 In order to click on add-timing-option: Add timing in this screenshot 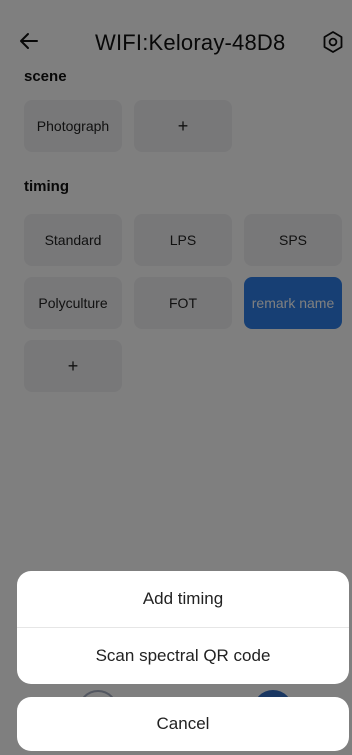, I will do `click(183, 599)`.